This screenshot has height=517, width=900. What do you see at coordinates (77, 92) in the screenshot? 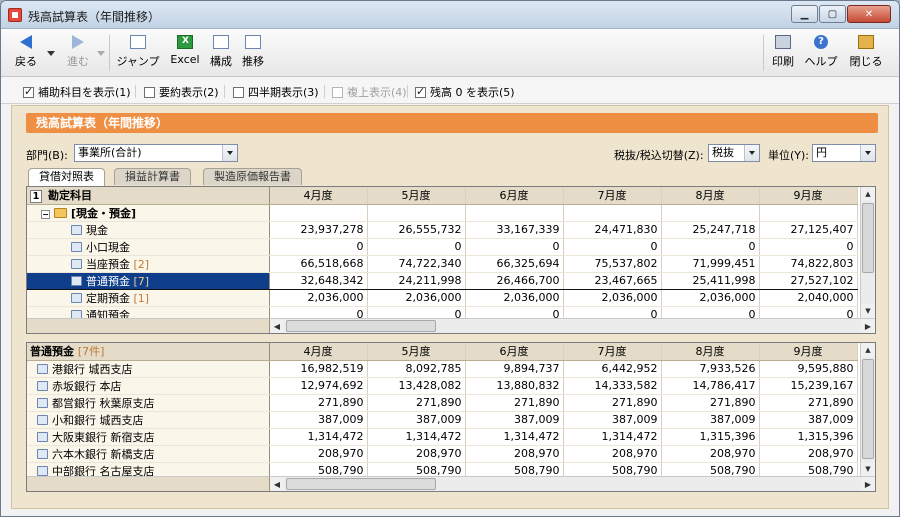
I see `option-show-sub-accounts: 補助科目を表示(1)` at bounding box center [77, 92].